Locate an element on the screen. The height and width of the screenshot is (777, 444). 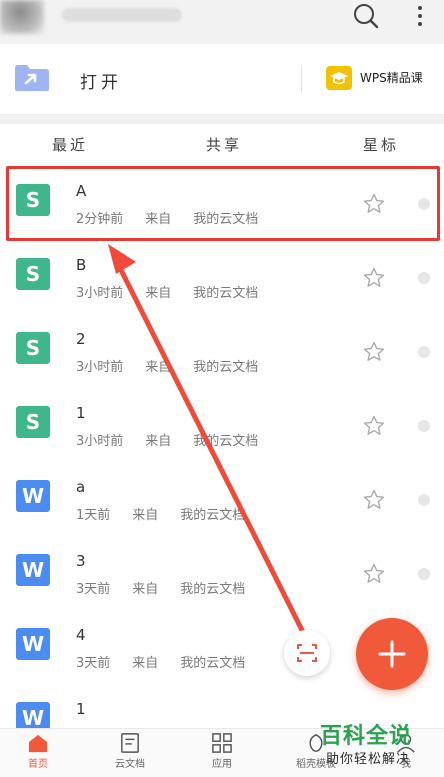
file-tabs: 最近 共享 星标 is located at coordinates (222, 143).